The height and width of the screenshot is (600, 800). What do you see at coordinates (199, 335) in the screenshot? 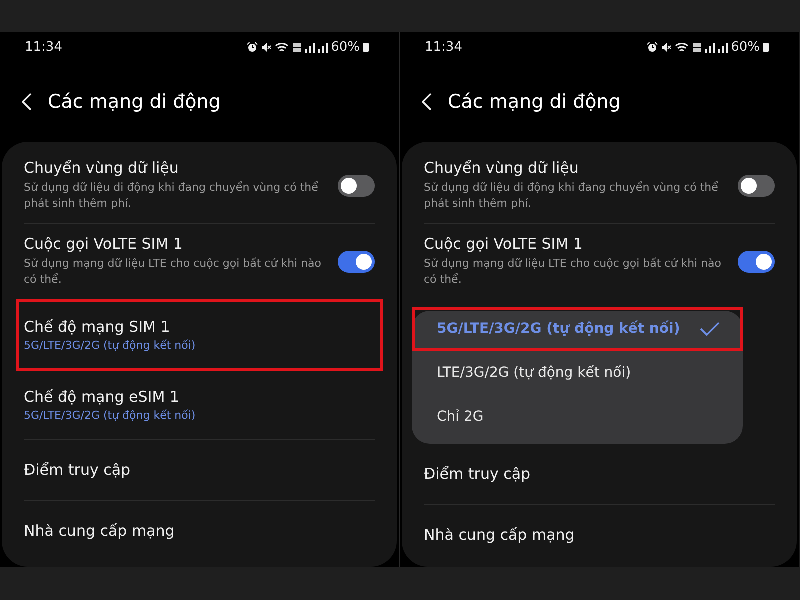
I see `settings-row: Chế độ mạng SIM 1 5G/LTE/3G/2G (tự động kết nối)` at bounding box center [199, 335].